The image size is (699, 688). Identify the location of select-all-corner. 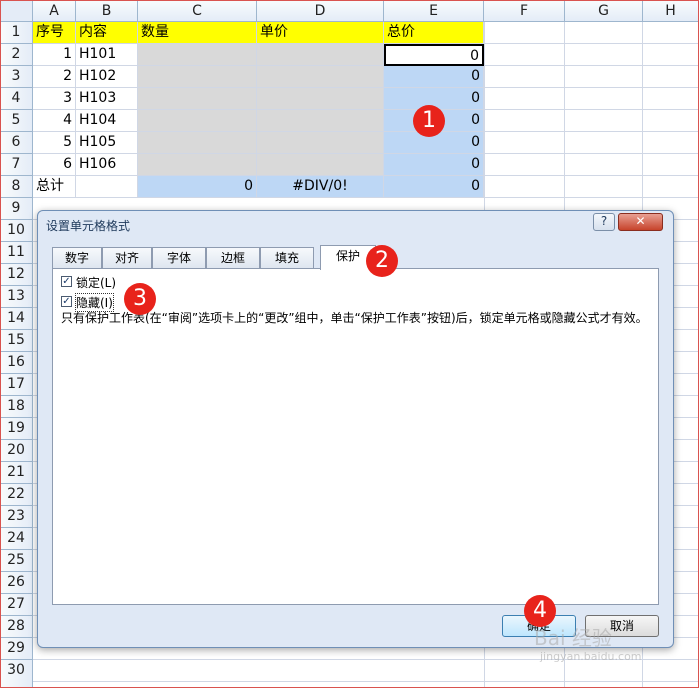
(16, 11).